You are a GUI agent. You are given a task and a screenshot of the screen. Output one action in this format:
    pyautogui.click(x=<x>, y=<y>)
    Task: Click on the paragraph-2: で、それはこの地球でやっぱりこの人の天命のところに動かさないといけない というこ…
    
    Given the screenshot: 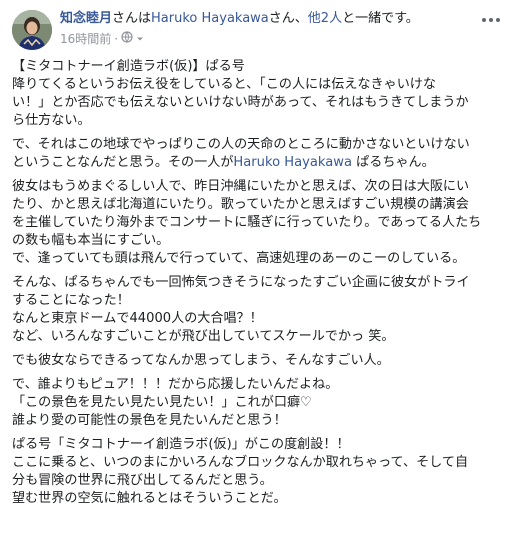 What is the action you would take?
    pyautogui.click(x=258, y=154)
    